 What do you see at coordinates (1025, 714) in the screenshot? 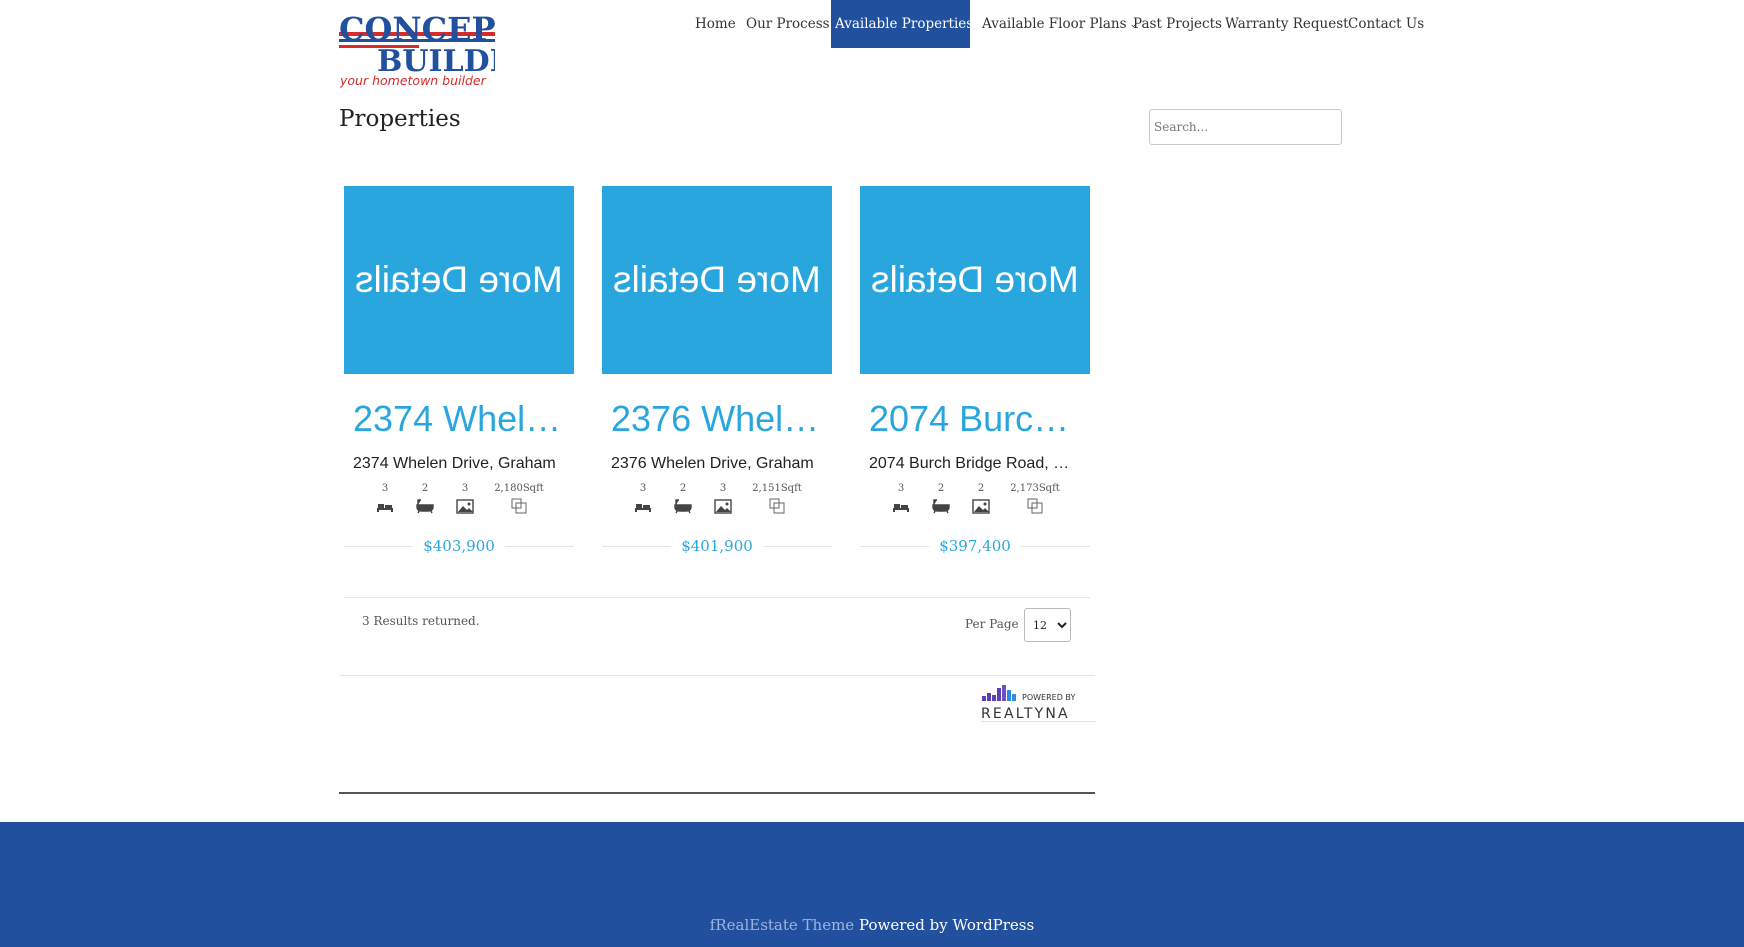
I see `realtyna-text: REALTYNA` at bounding box center [1025, 714].